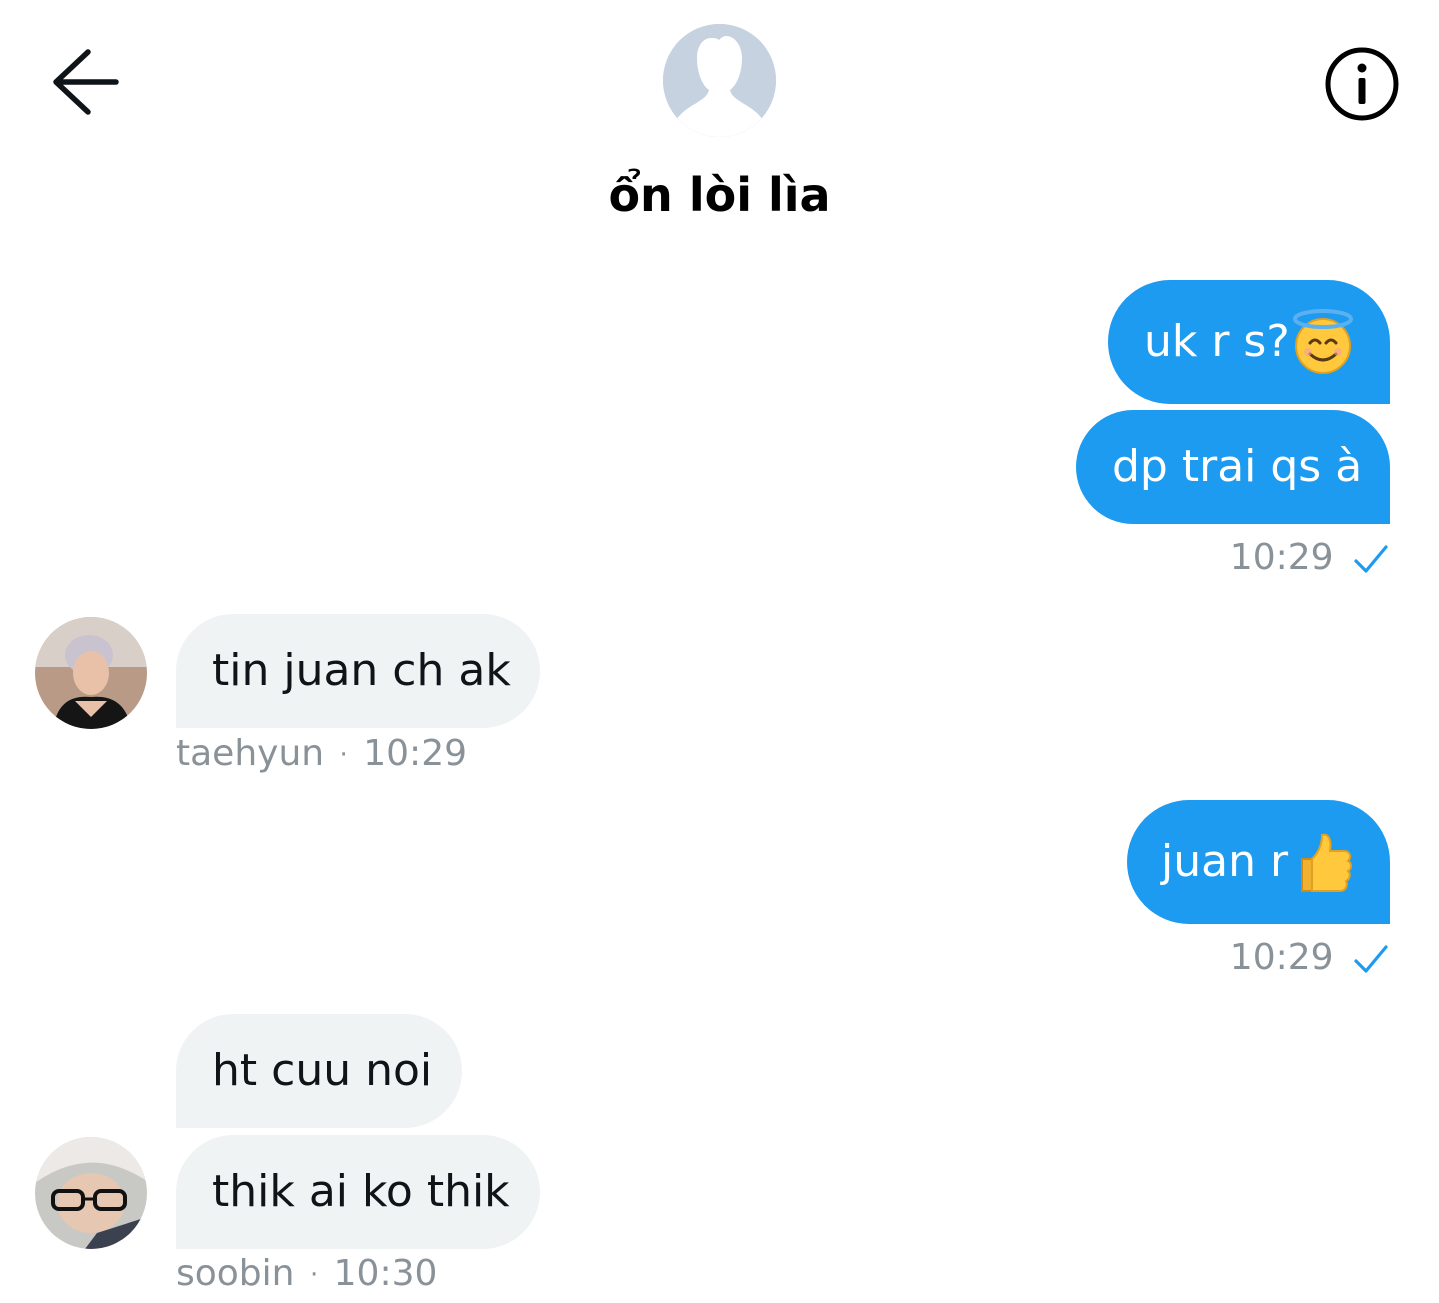  What do you see at coordinates (250, 753) in the screenshot?
I see `sender-name: taehyun` at bounding box center [250, 753].